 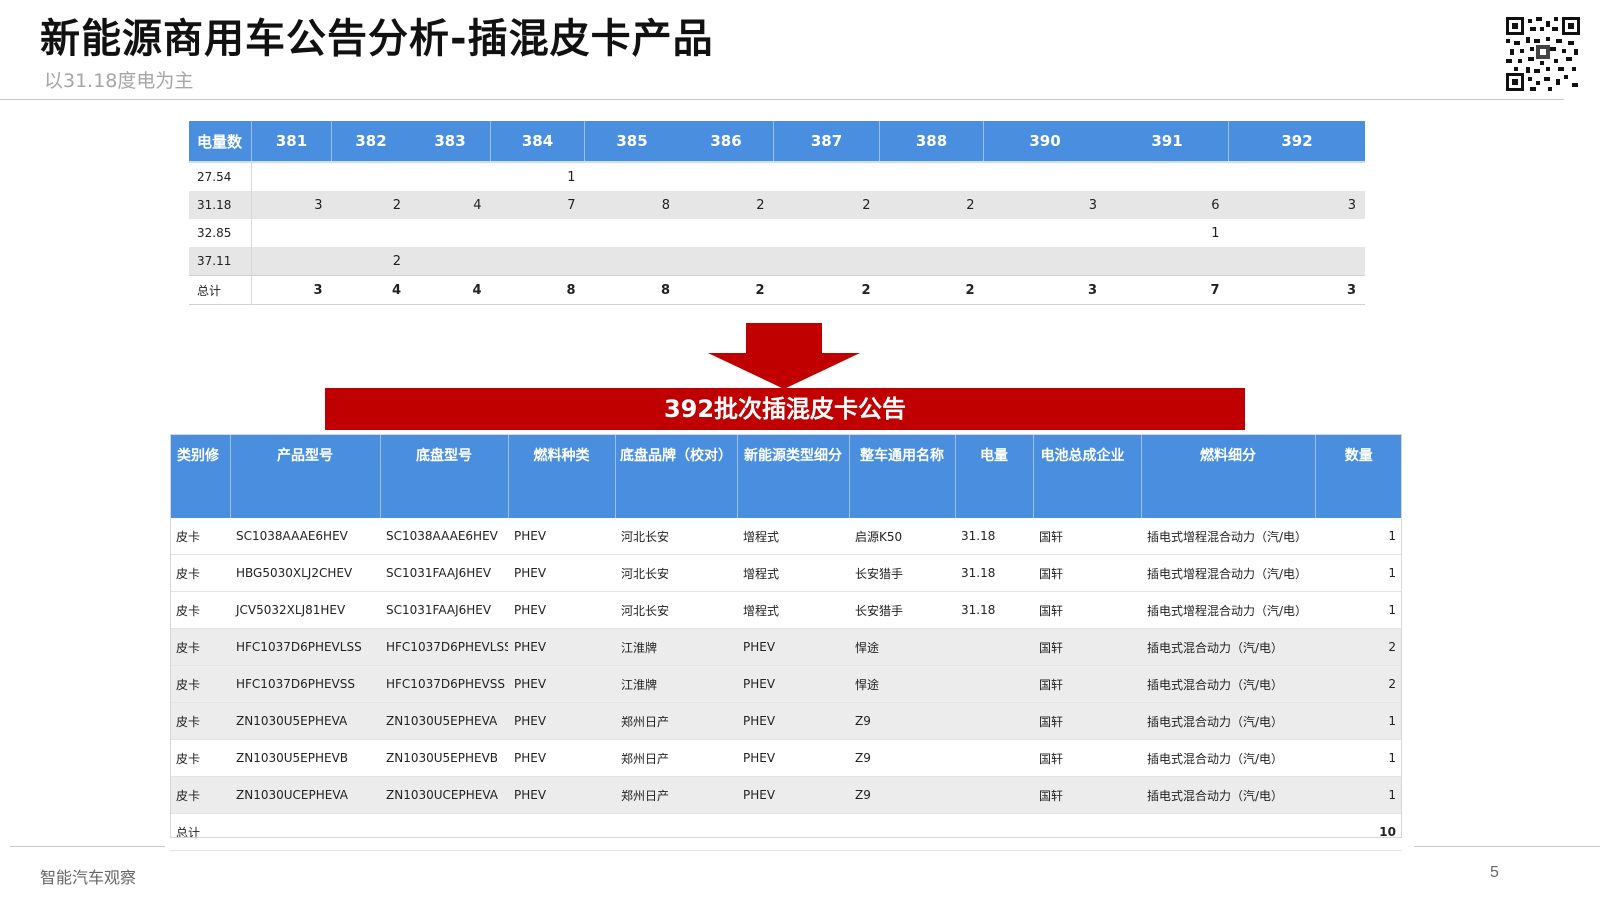 What do you see at coordinates (377, 39) in the screenshot?
I see `page-title: 新能源商用车公告分析-插混皮卡产品` at bounding box center [377, 39].